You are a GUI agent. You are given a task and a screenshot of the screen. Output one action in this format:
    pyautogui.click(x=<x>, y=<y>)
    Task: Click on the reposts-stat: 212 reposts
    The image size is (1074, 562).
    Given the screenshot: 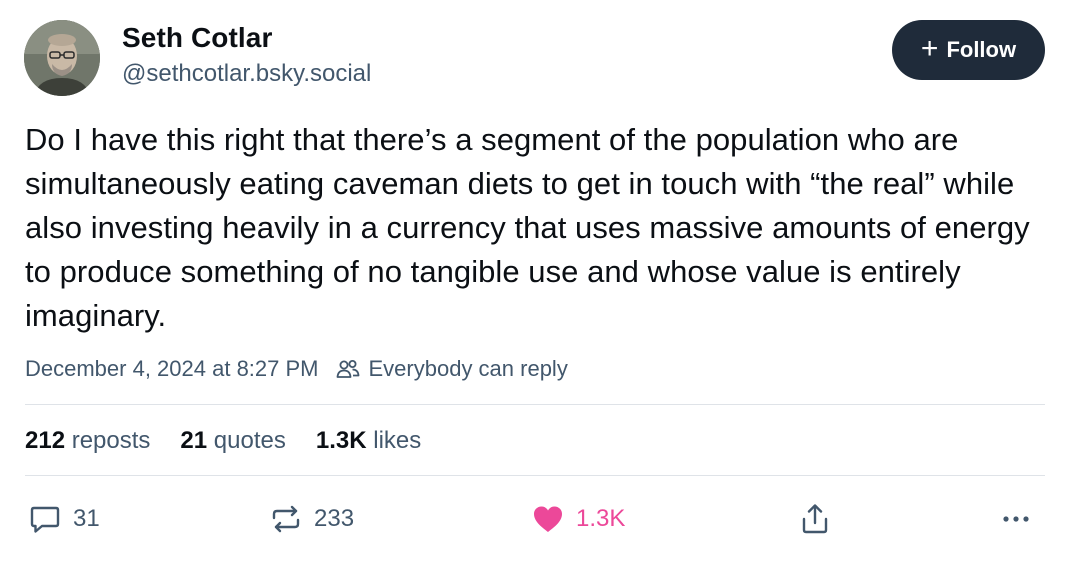 What is the action you would take?
    pyautogui.click(x=87, y=441)
    